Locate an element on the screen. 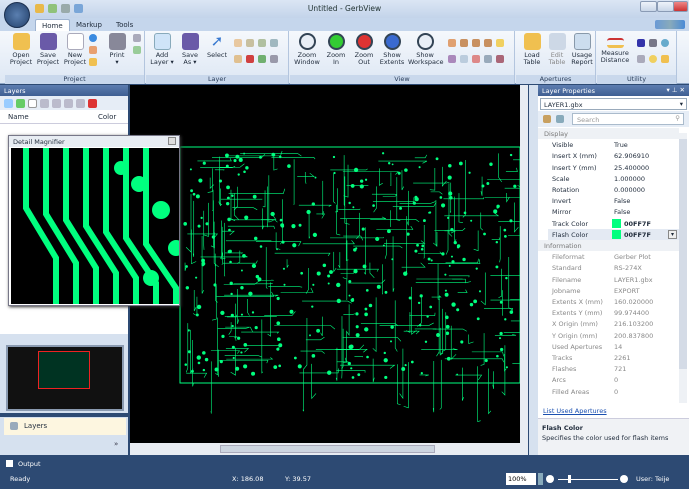 The height and width of the screenshot is (489, 689). property-row: Filled Areas 0 is located at coordinates (613, 391).